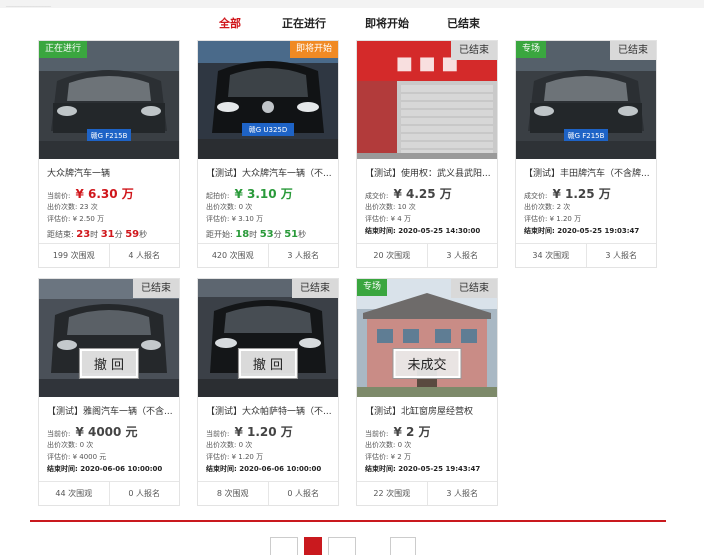 The image size is (704, 555). What do you see at coordinates (232, 493) in the screenshot?
I see `view-count: 8 次围观` at bounding box center [232, 493].